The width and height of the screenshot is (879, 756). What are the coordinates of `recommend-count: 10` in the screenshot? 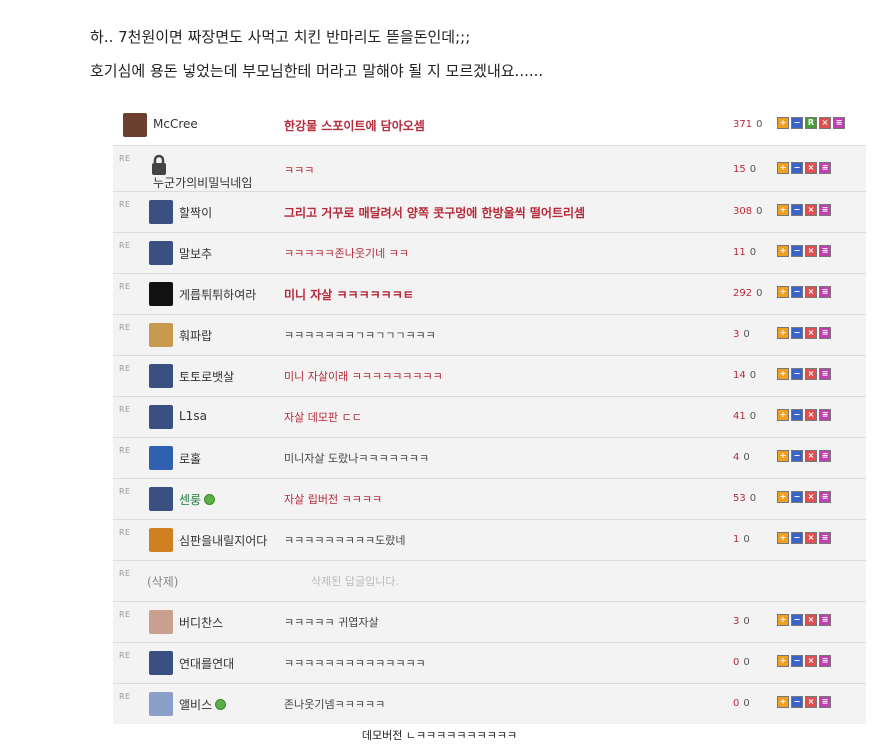 It's located at (741, 539).